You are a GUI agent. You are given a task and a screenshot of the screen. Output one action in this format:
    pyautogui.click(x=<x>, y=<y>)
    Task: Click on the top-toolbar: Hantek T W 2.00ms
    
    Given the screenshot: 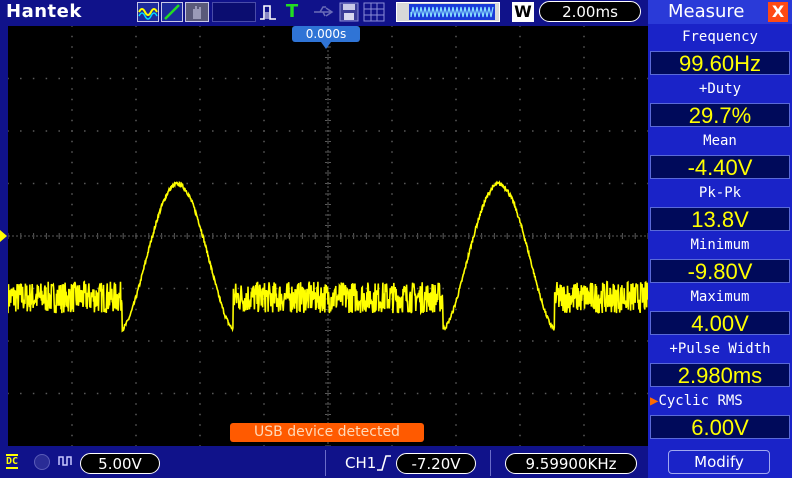 What is the action you would take?
    pyautogui.click(x=324, y=12)
    